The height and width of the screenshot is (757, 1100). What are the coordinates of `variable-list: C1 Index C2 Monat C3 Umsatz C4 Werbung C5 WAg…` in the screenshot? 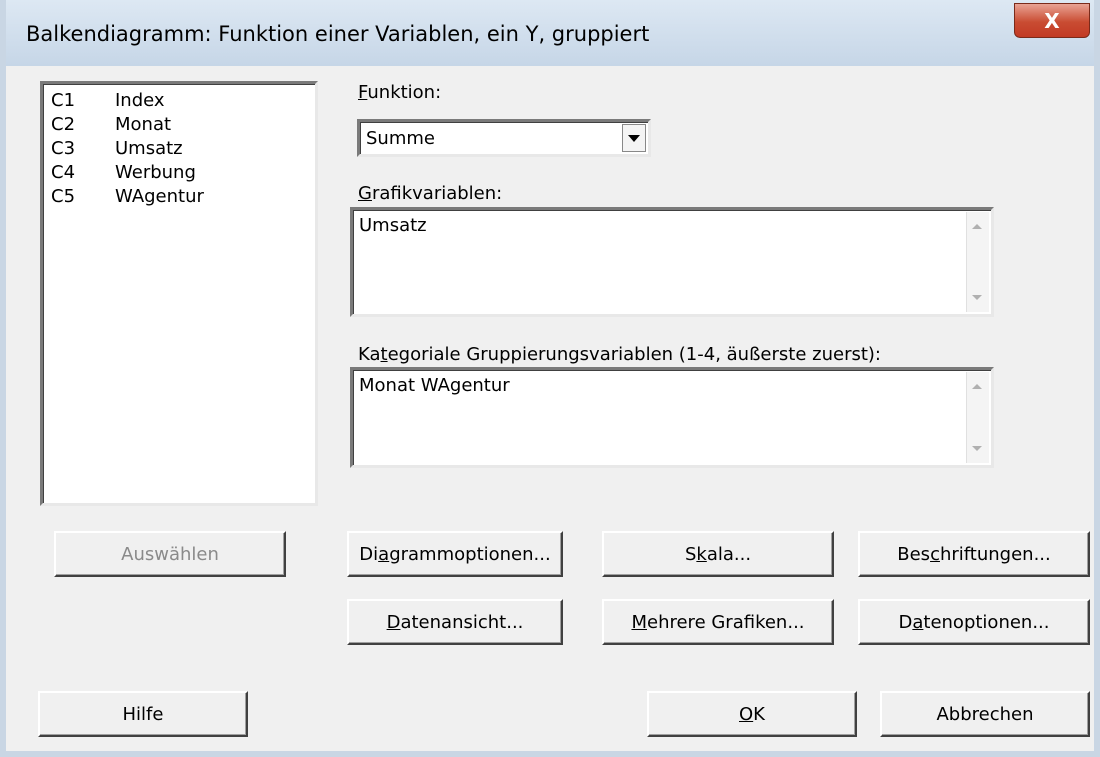 It's located at (179, 293).